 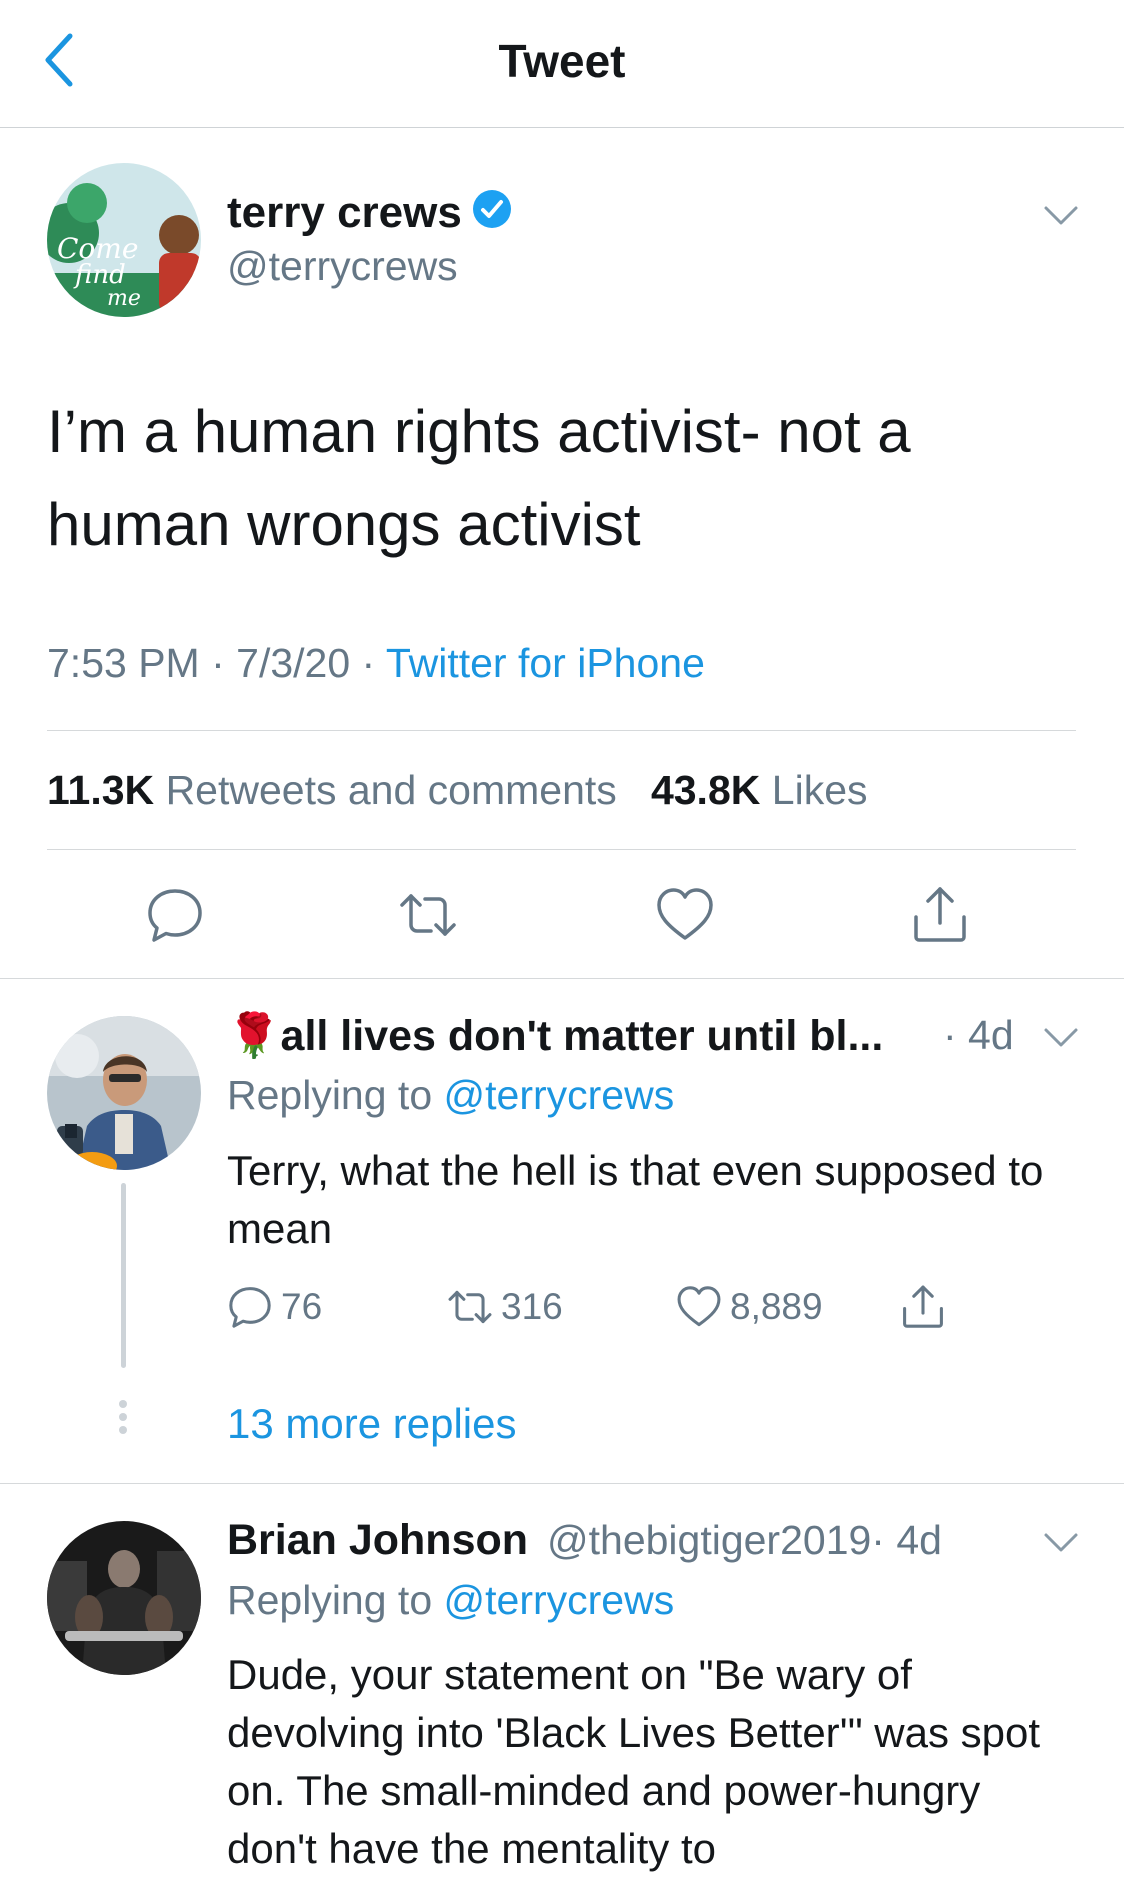 What do you see at coordinates (254, 1036) in the screenshot?
I see `rose-emoji: 🌹` at bounding box center [254, 1036].